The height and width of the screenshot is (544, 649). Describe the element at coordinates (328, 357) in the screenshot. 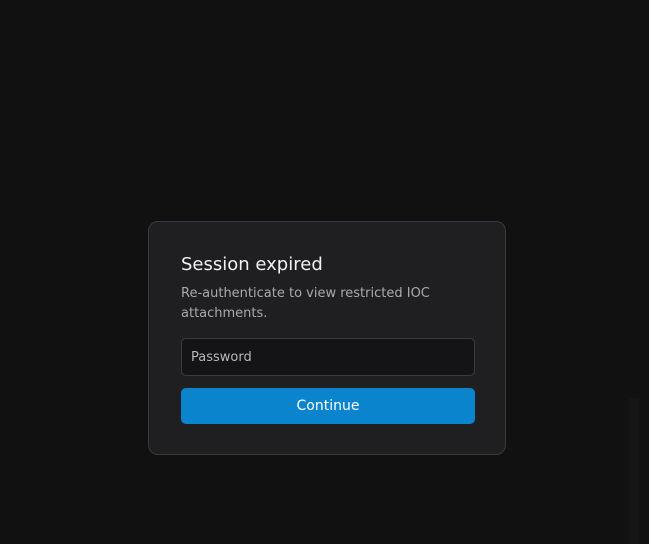

I see `password-input` at that location.